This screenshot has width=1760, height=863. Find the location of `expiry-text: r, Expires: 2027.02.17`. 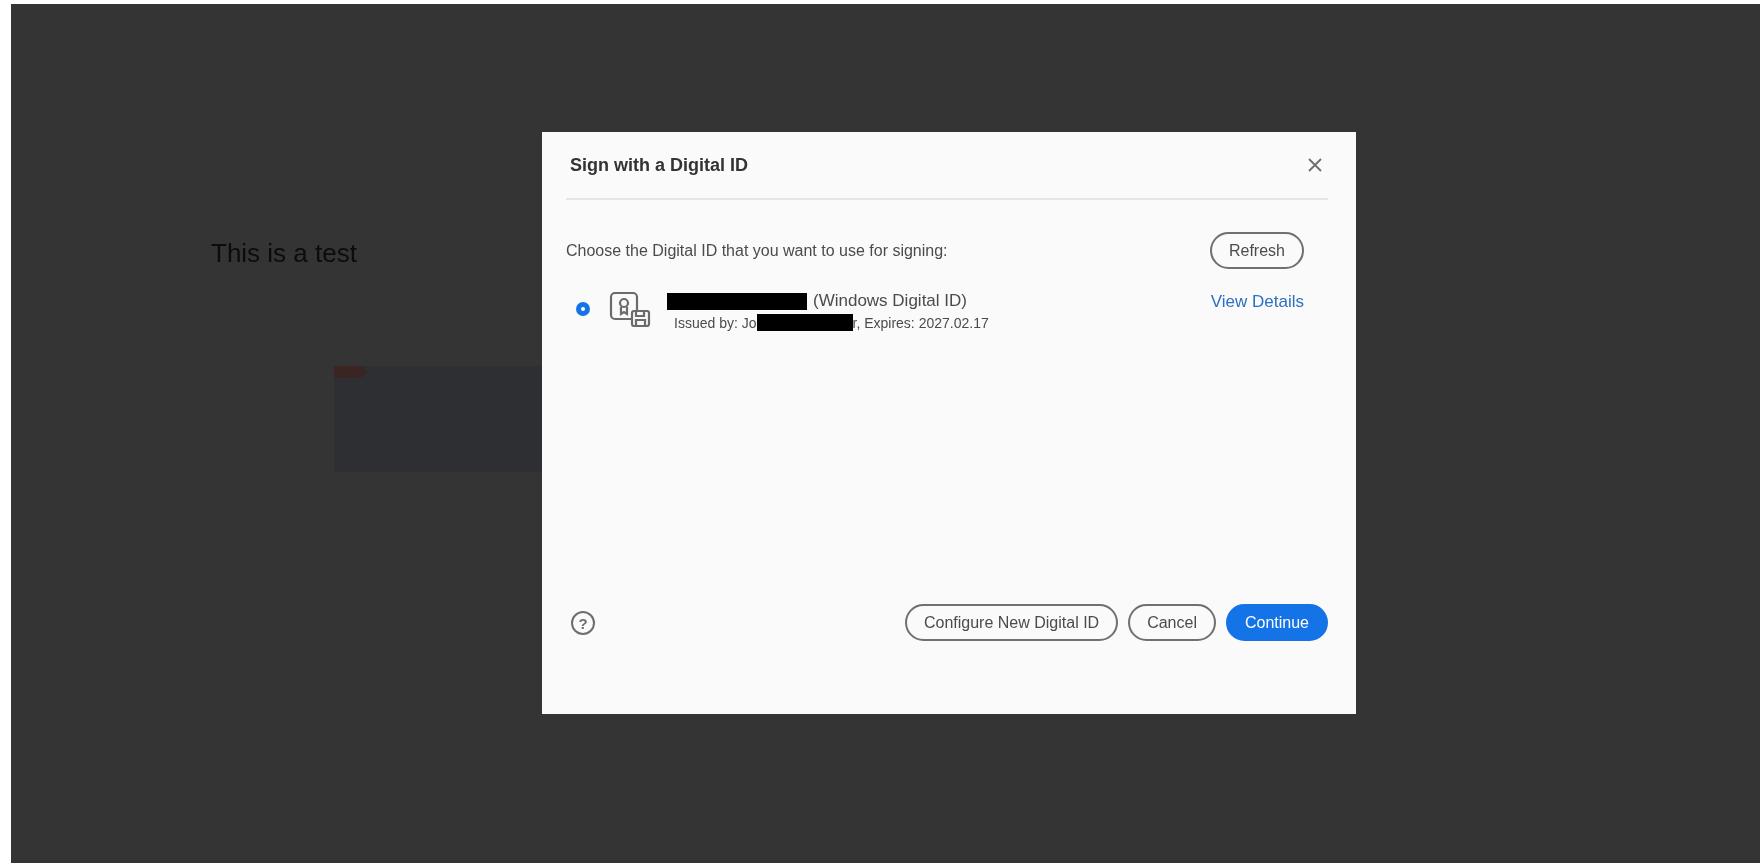

expiry-text: r, Expires: 2027.02.17 is located at coordinates (920, 322).